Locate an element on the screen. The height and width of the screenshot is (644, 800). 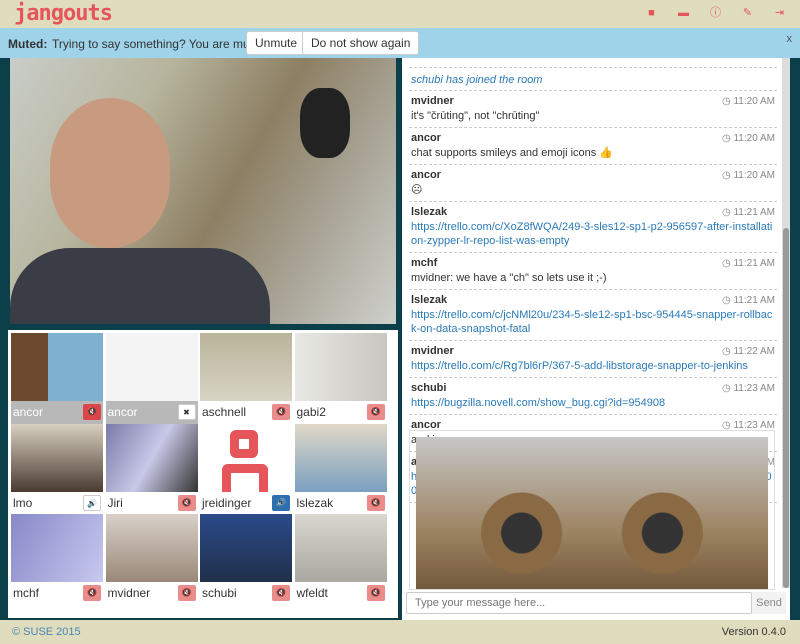
logo: jangouts is located at coordinates (63, 13).